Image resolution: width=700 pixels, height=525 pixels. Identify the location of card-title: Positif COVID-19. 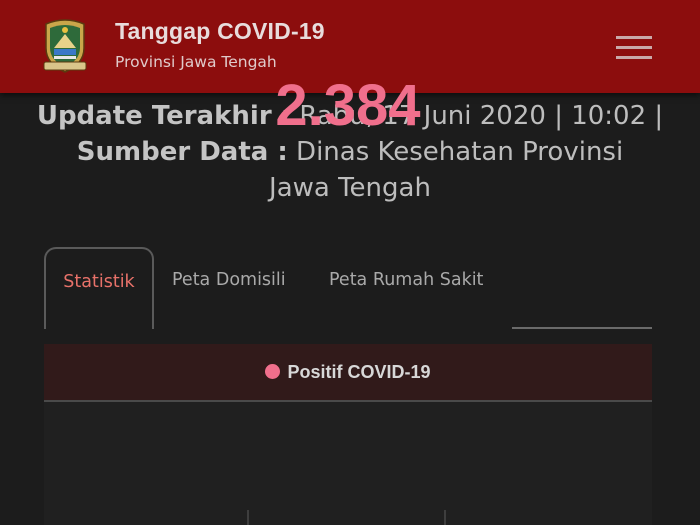
(359, 372).